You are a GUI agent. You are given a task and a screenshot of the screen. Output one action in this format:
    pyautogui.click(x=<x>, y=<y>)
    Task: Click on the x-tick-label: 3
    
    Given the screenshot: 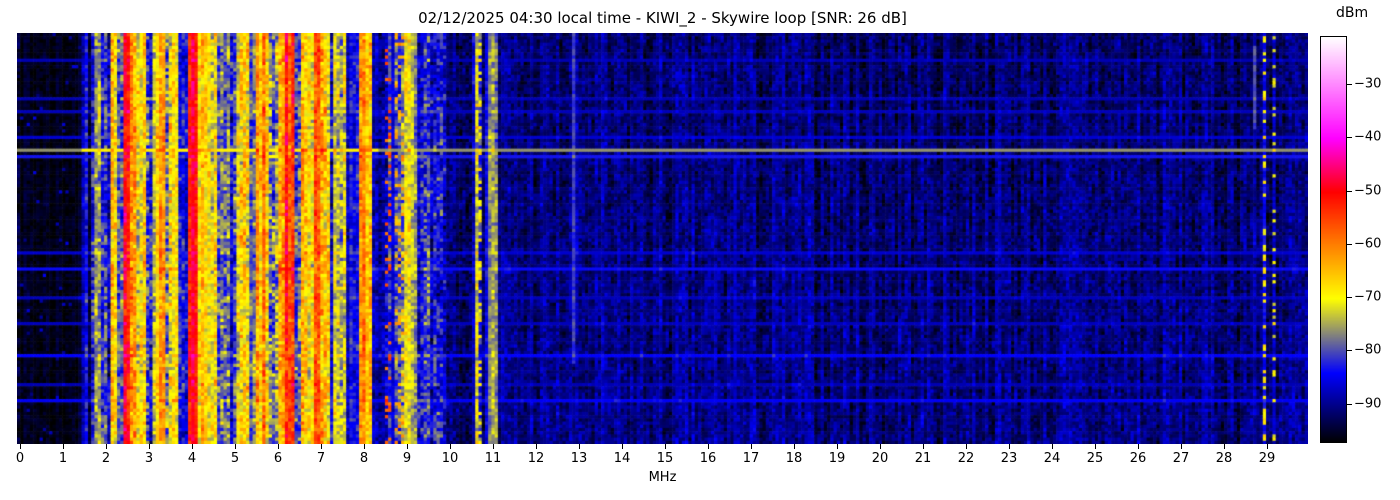 What is the action you would take?
    pyautogui.click(x=149, y=458)
    